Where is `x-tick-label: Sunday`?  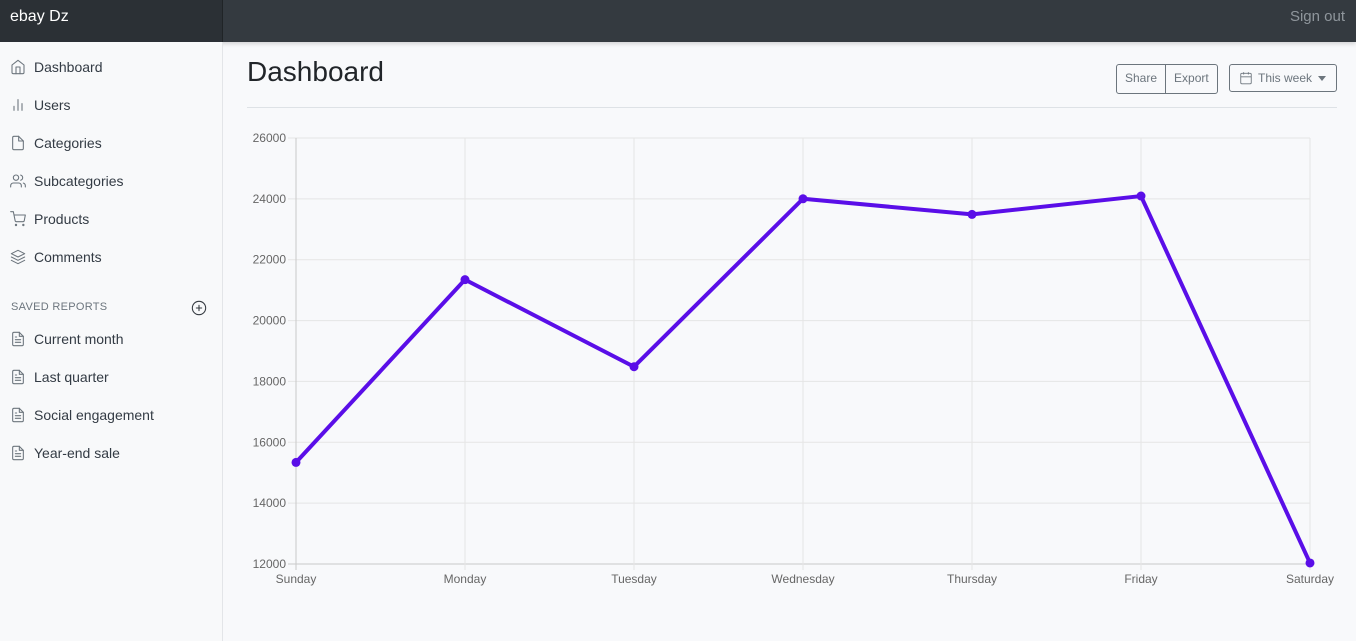
x-tick-label: Sunday is located at coordinates (296, 579).